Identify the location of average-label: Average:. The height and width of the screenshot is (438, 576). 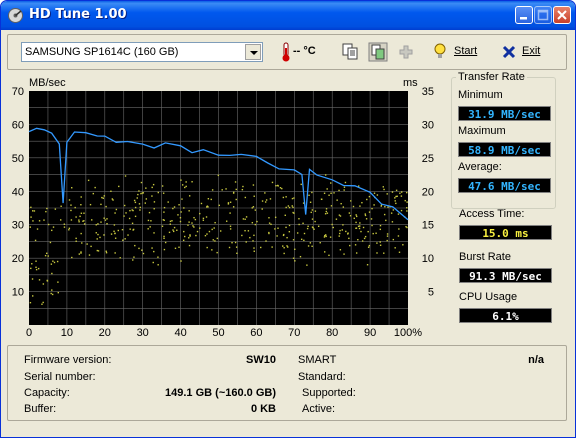
(480, 167).